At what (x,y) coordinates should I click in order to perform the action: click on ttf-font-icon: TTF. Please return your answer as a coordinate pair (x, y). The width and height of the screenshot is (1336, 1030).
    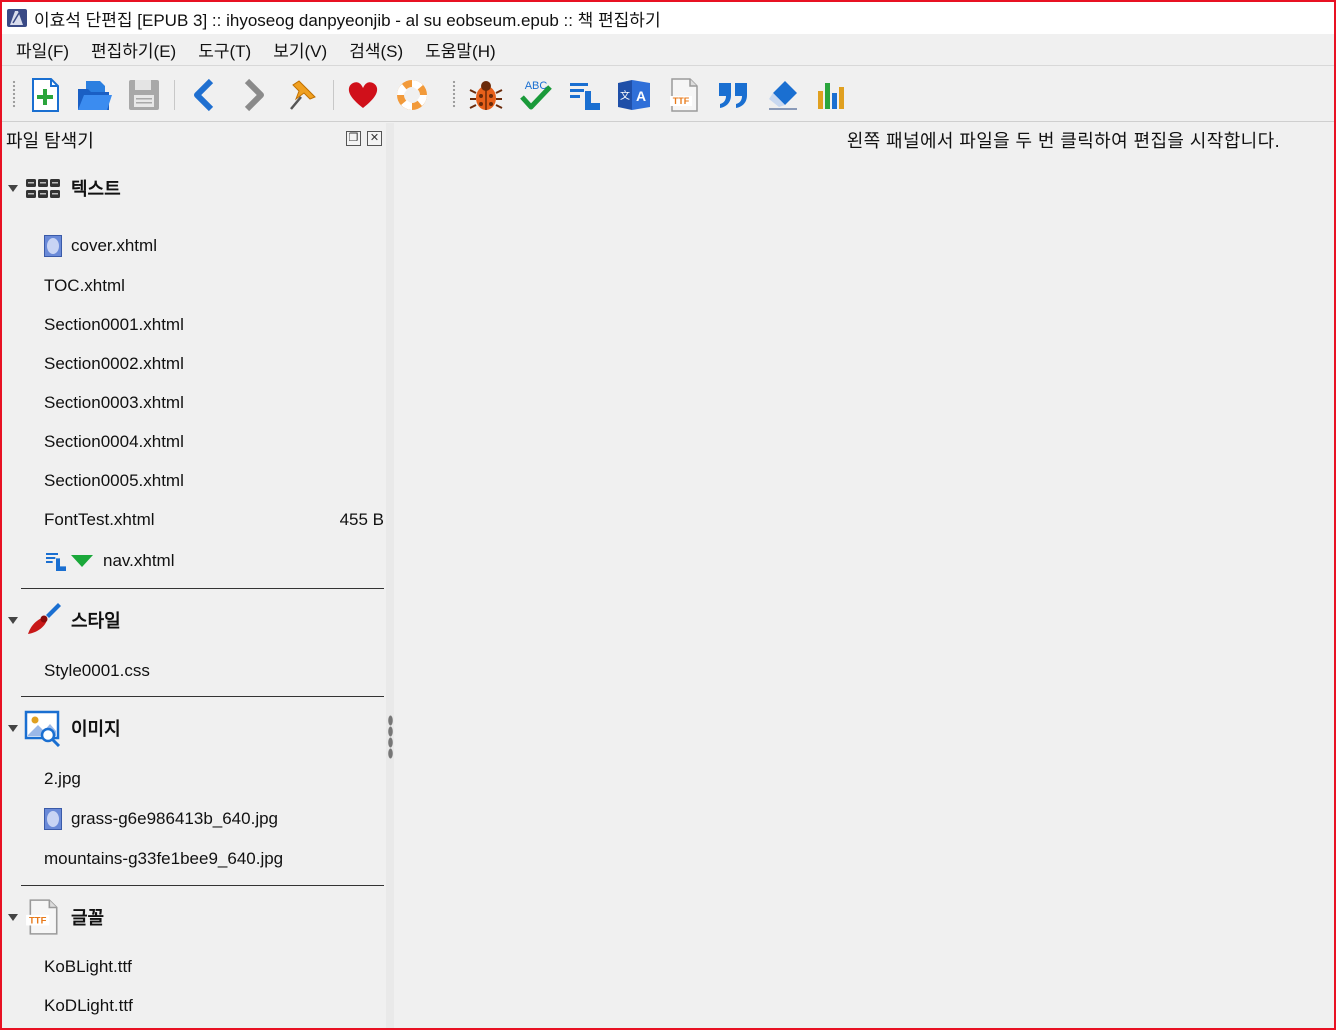
    Looking at the image, I should click on (684, 95).